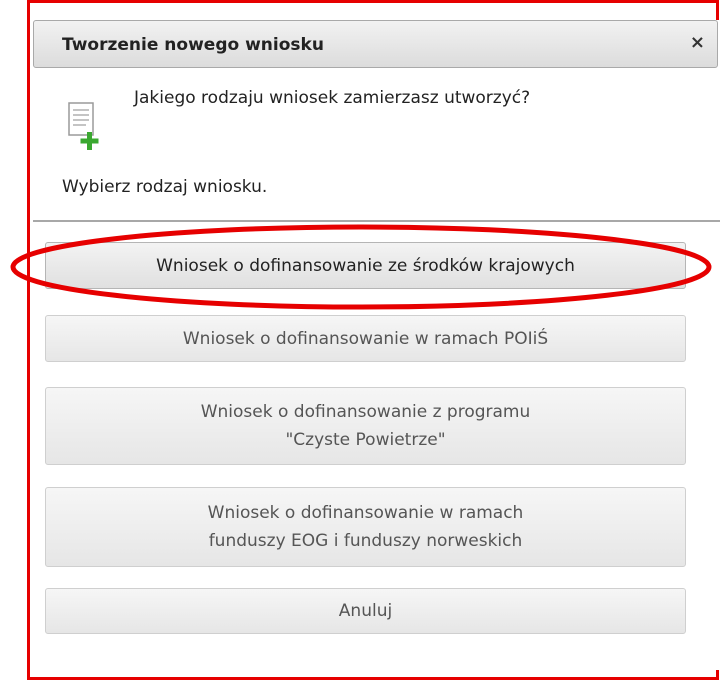 Image resolution: width=728 pixels, height=680 pixels. I want to click on dialog-titlebar: Tworzenie nowego wniosku ×, so click(375, 44).